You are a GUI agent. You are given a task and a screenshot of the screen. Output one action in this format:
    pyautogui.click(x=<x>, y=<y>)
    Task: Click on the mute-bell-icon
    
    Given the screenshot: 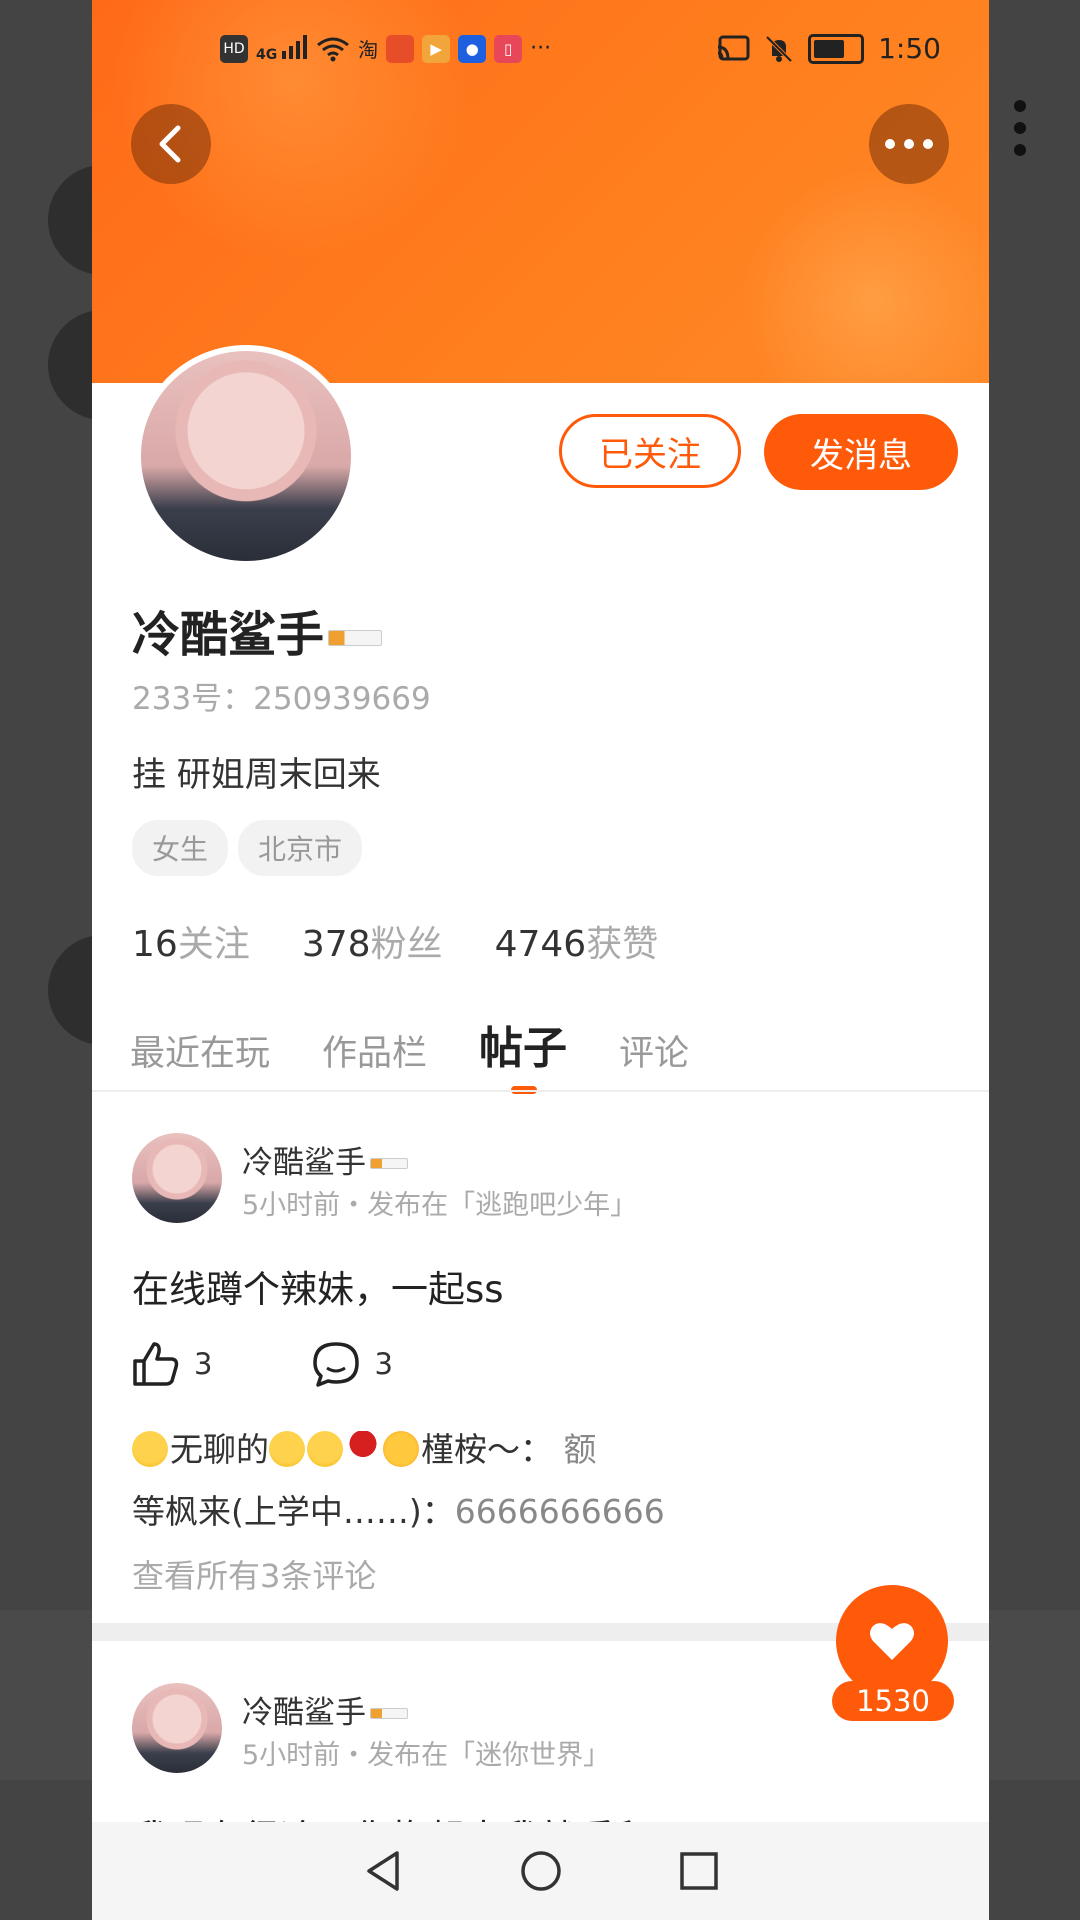 What is the action you would take?
    pyautogui.click(x=779, y=48)
    